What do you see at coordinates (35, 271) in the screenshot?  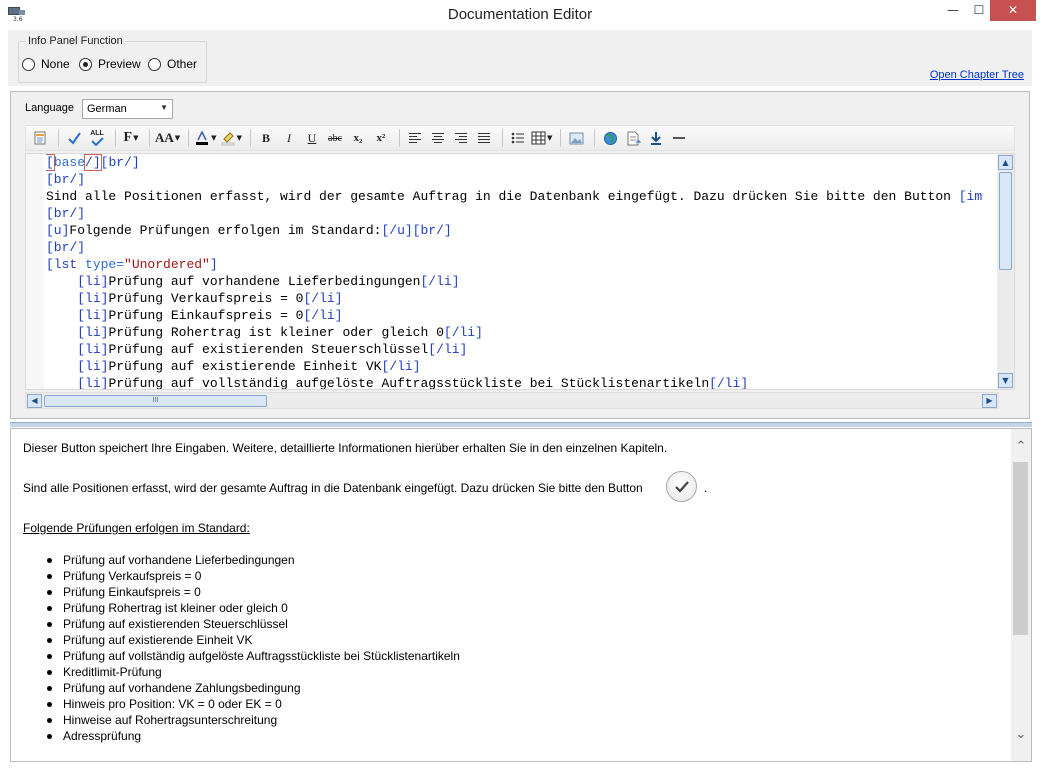 I see `editor-gutter` at bounding box center [35, 271].